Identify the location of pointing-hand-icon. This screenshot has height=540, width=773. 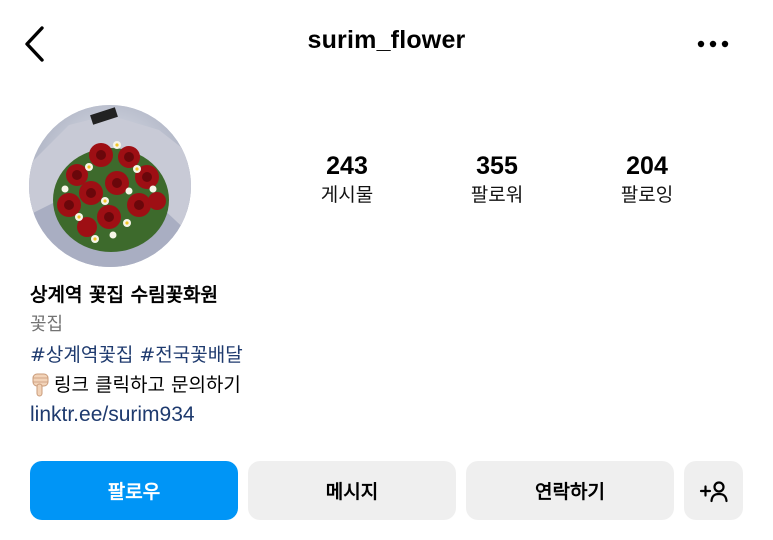
(40, 385).